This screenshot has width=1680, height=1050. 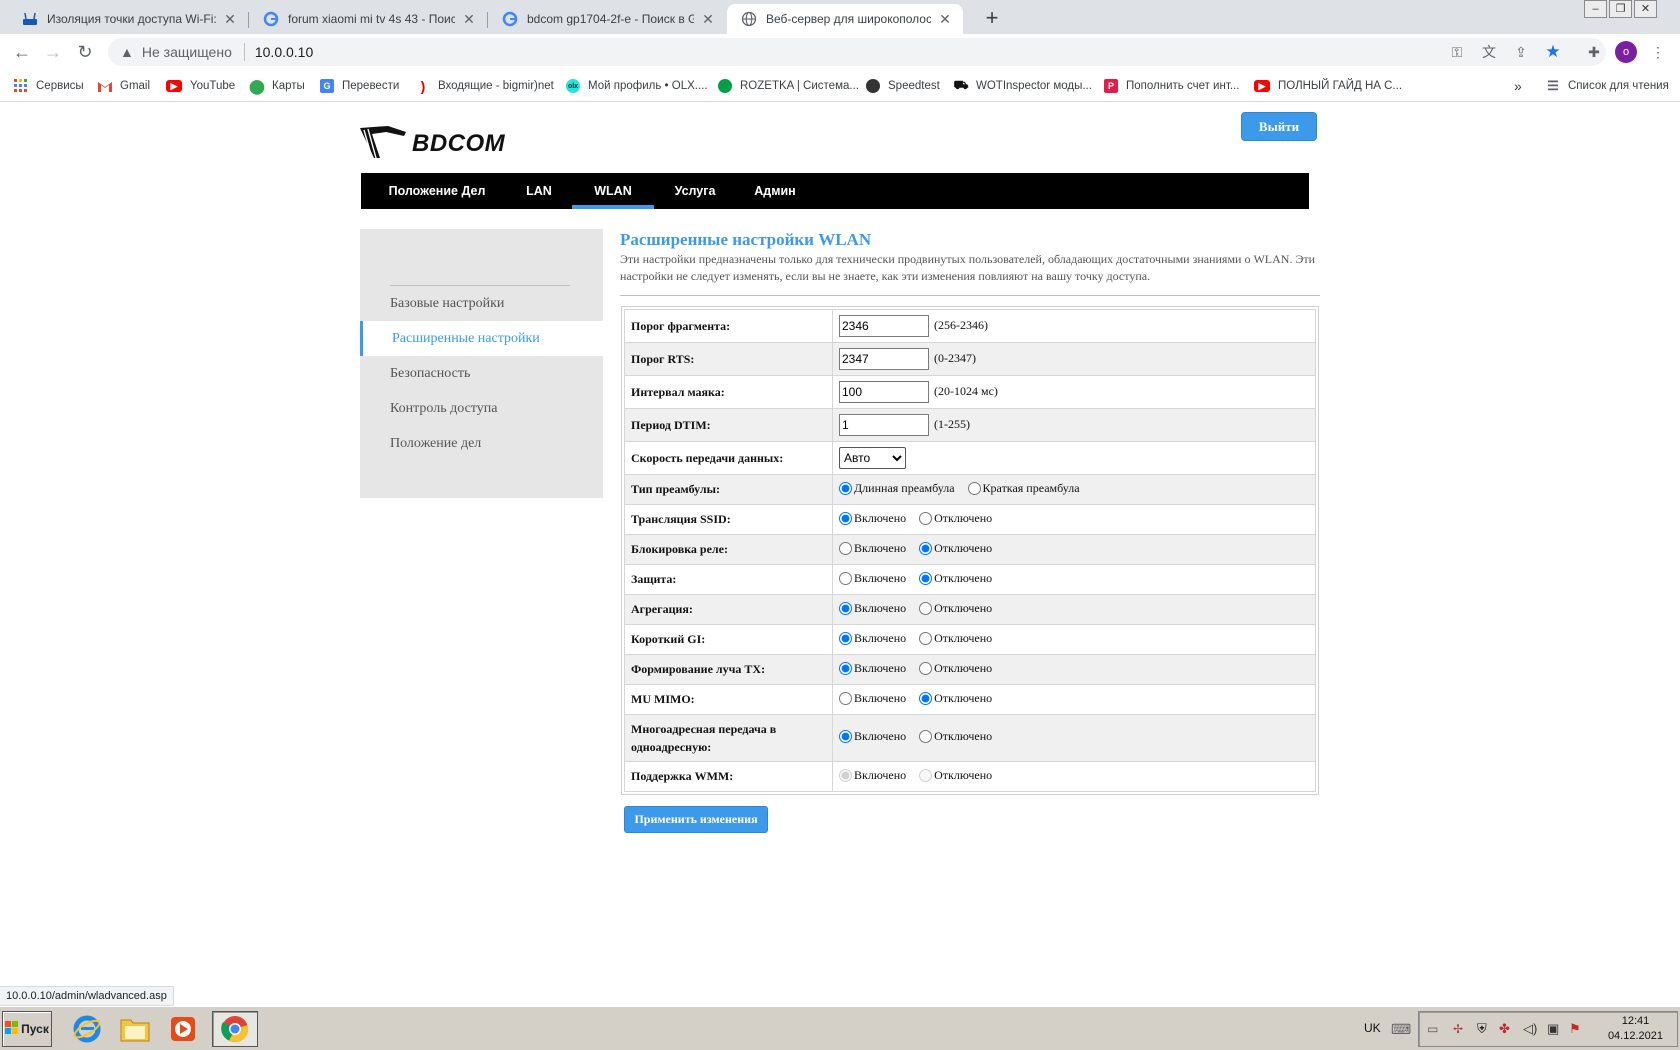 What do you see at coordinates (845, 736) in the screenshot?
I see `multicast-to-unicast-on-radio` at bounding box center [845, 736].